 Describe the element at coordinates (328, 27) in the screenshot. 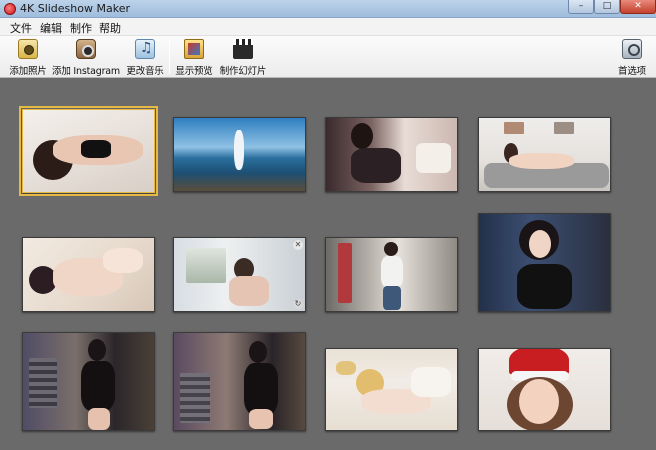

I see `menu-bar: 文件 编辑 制作 帮助` at that location.